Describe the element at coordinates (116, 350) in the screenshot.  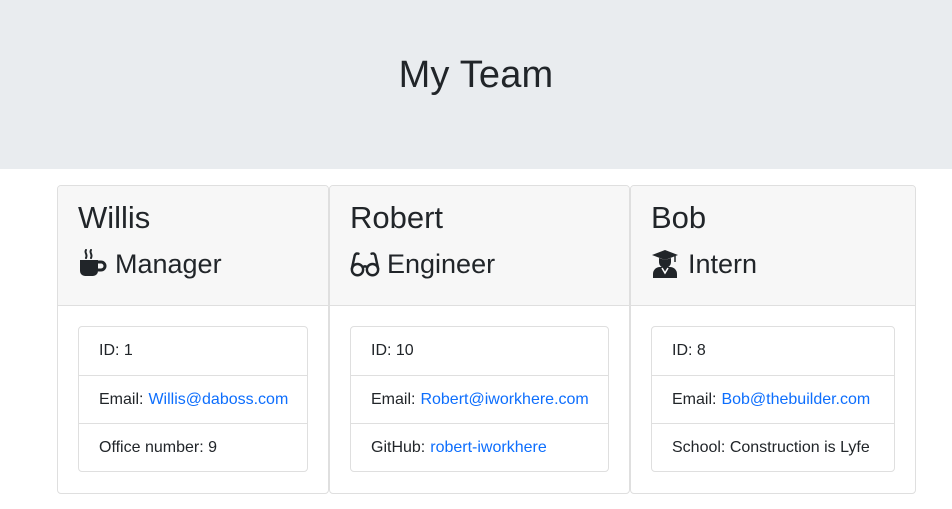
I see `id-text: ID: 1` at that location.